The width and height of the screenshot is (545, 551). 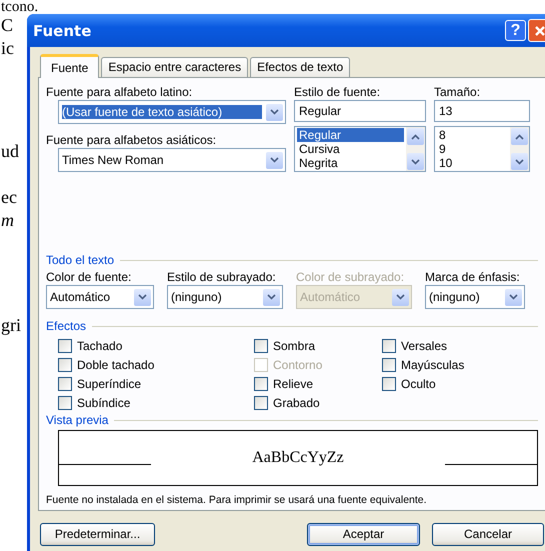 I want to click on list-option: 9, so click(x=472, y=149).